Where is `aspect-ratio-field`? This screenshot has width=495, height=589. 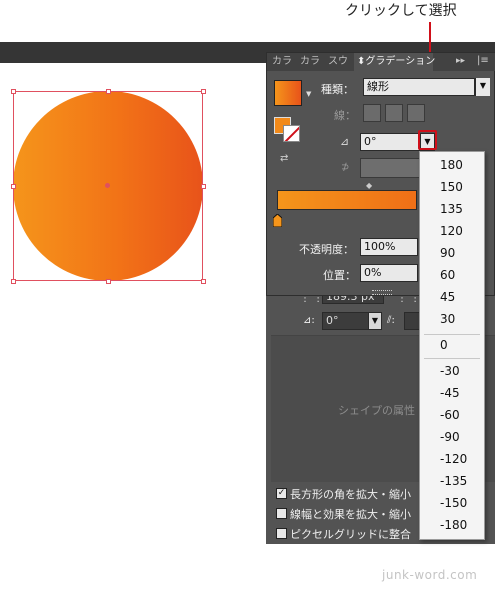
aspect-ratio-field is located at coordinates (390, 168).